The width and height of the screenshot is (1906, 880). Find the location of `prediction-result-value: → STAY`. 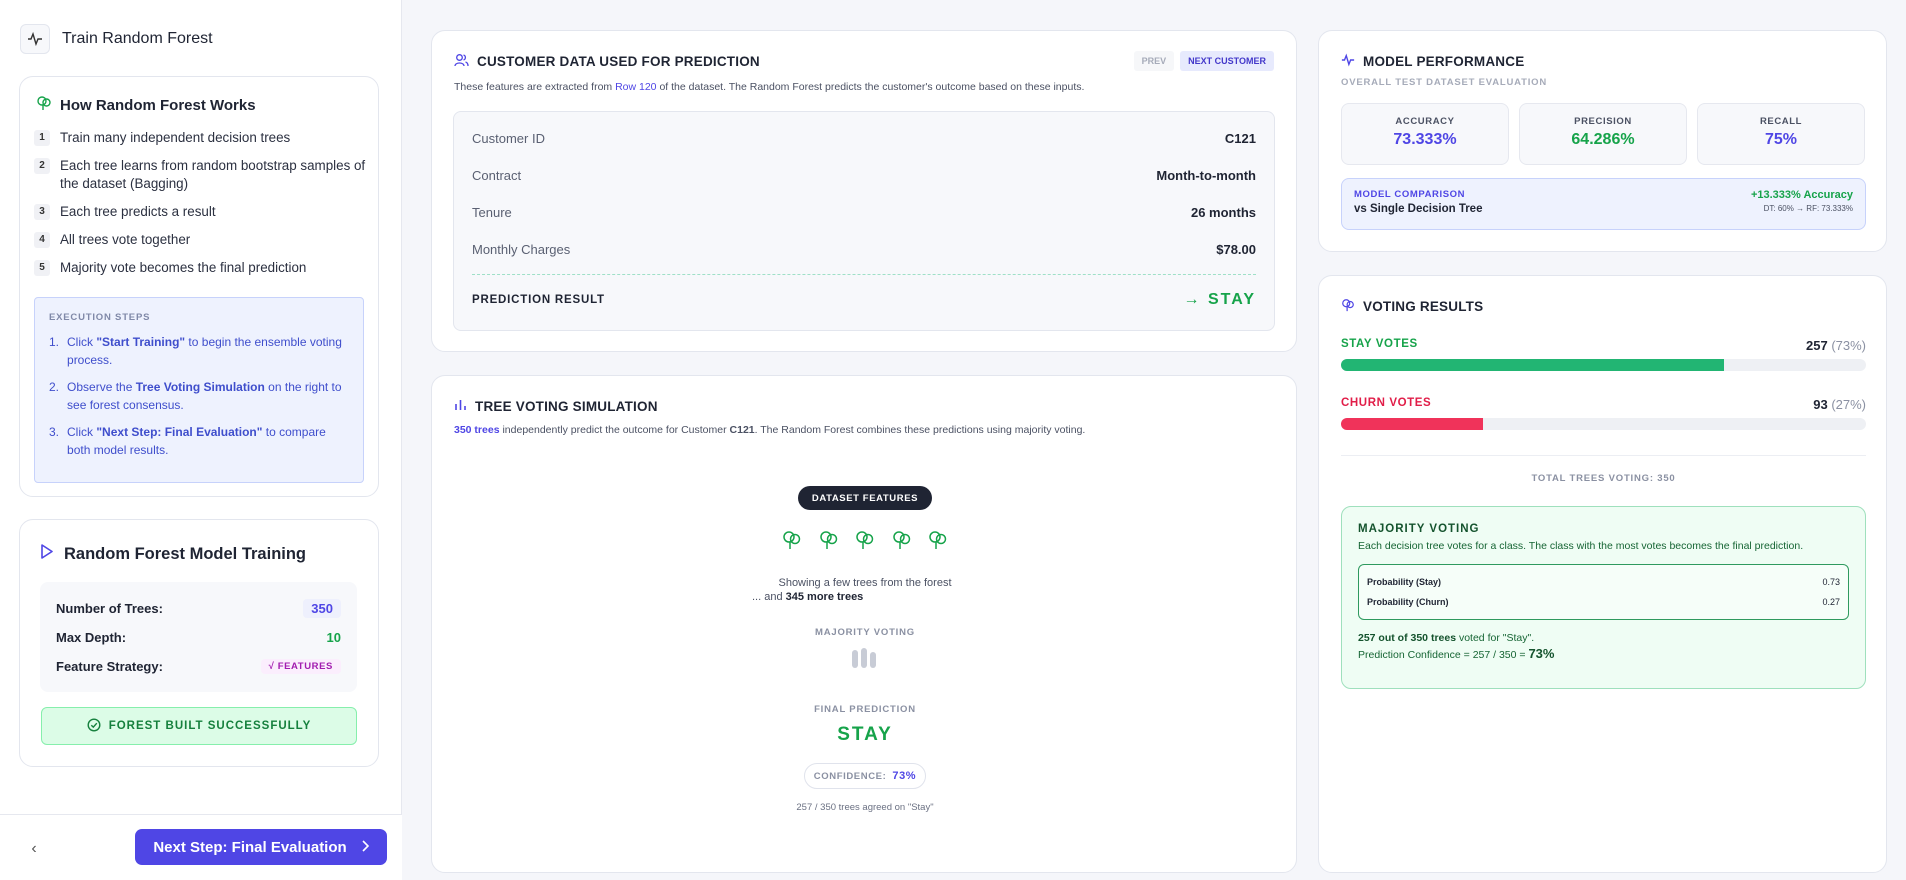

prediction-result-value: → STAY is located at coordinates (1219, 299).